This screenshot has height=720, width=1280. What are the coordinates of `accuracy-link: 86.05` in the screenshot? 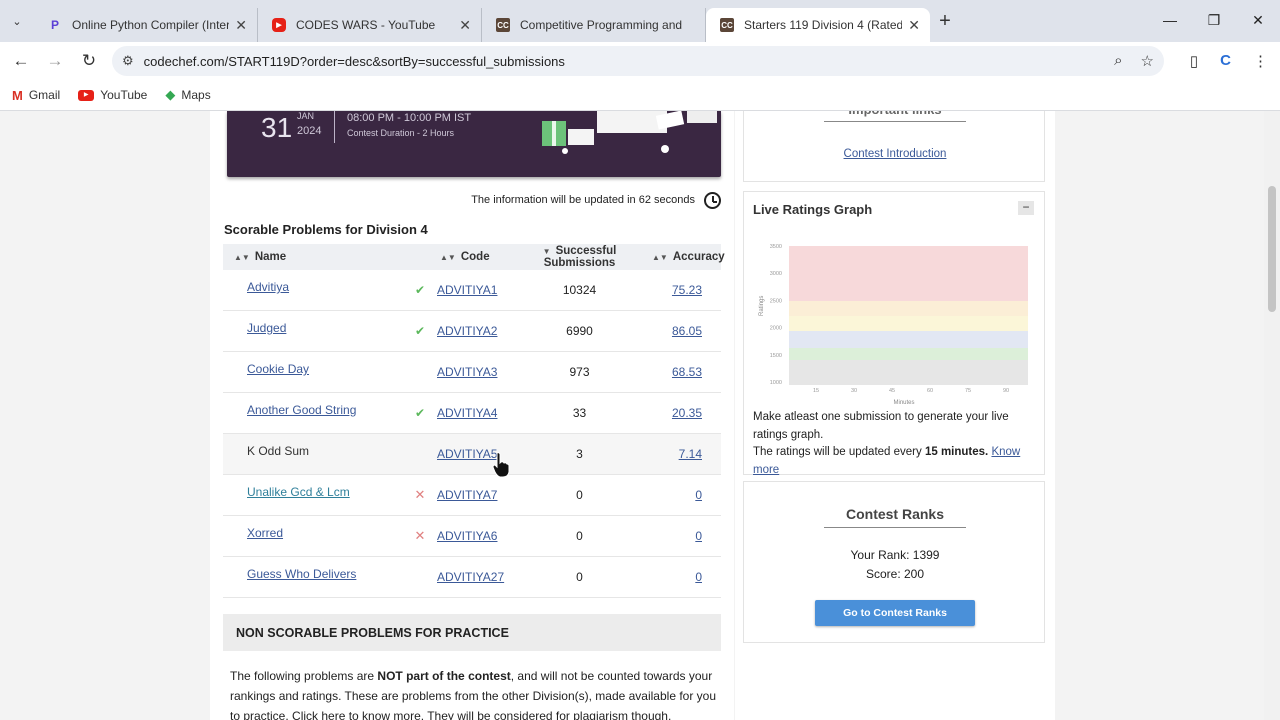 It's located at (687, 331).